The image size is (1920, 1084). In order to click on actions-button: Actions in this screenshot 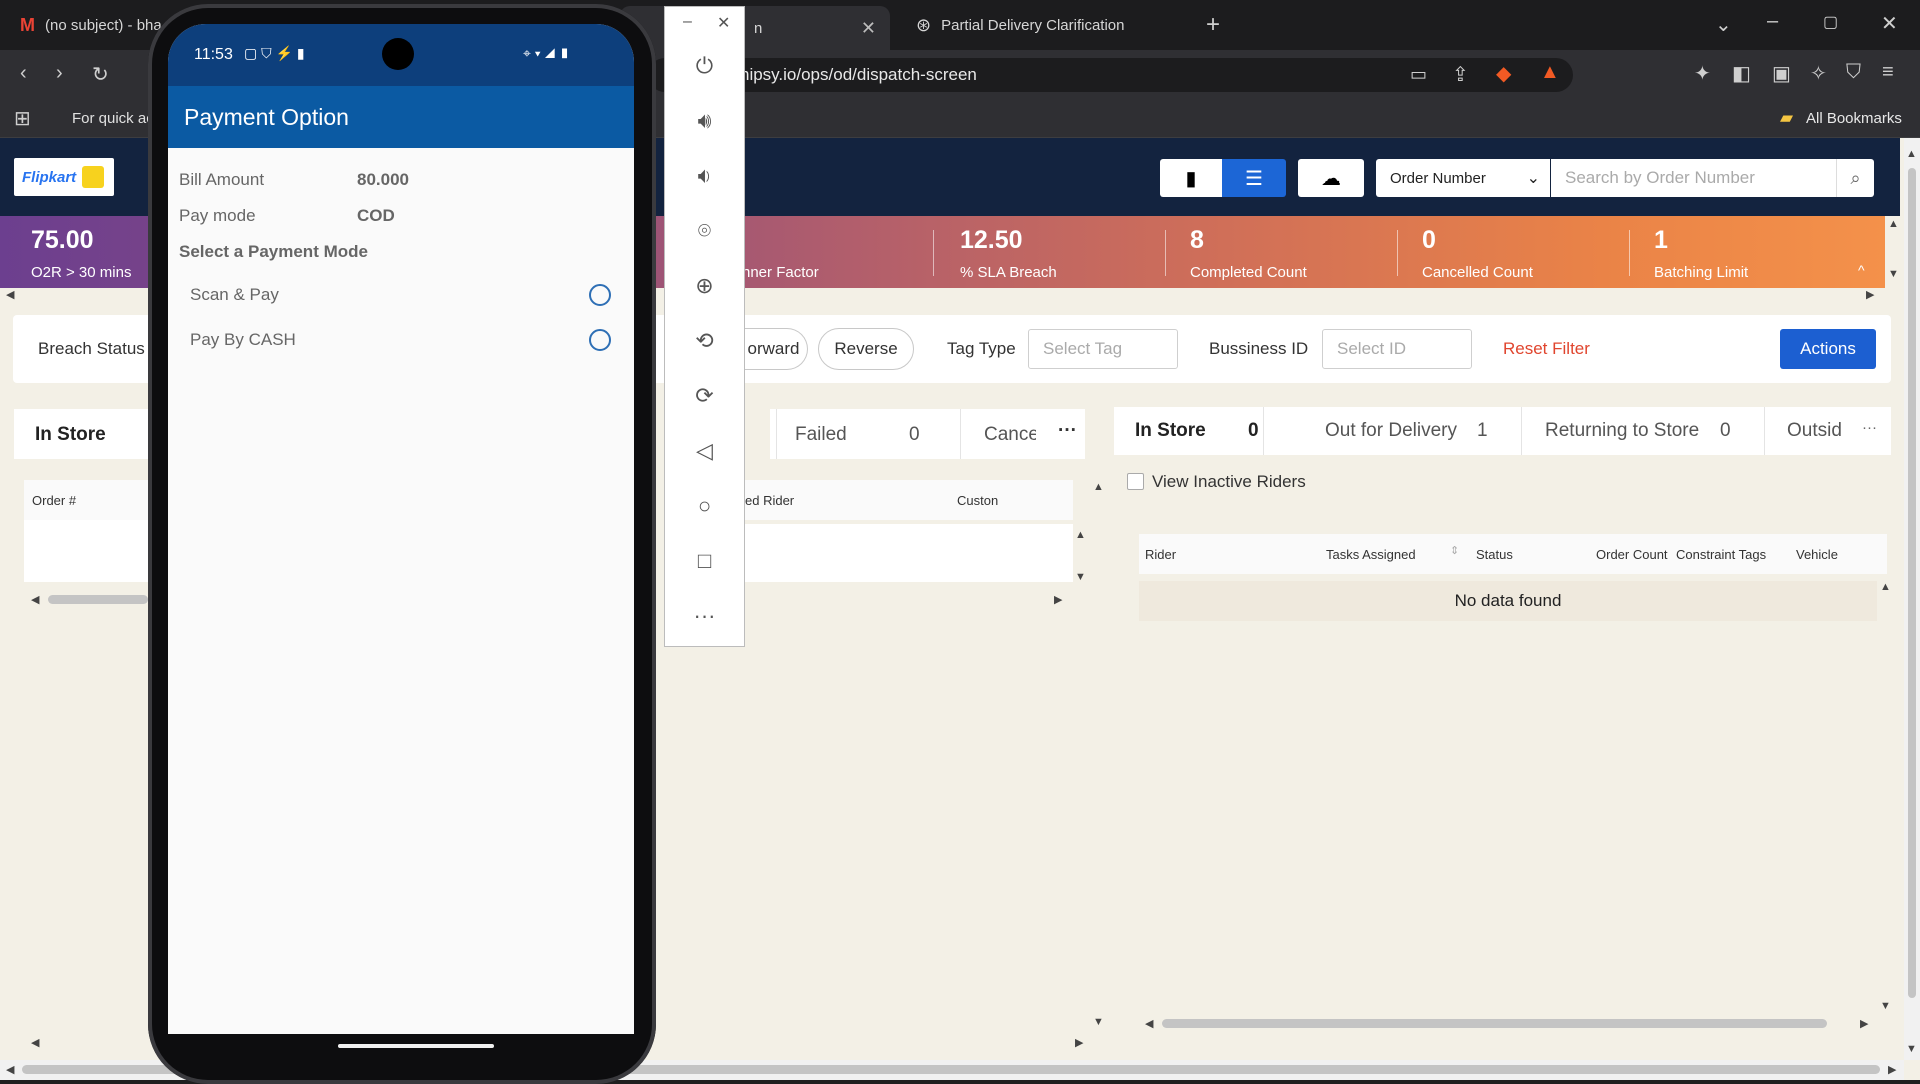, I will do `click(1828, 349)`.